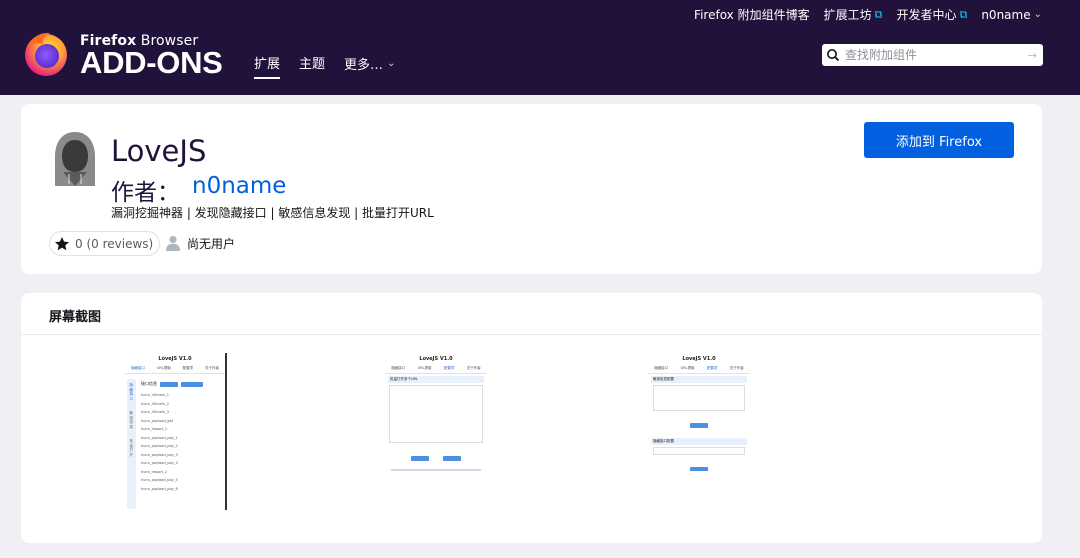 The height and width of the screenshot is (558, 1080). What do you see at coordinates (931, 14) in the screenshot?
I see `developer-hub-link: 开发者中心 ⧉` at bounding box center [931, 14].